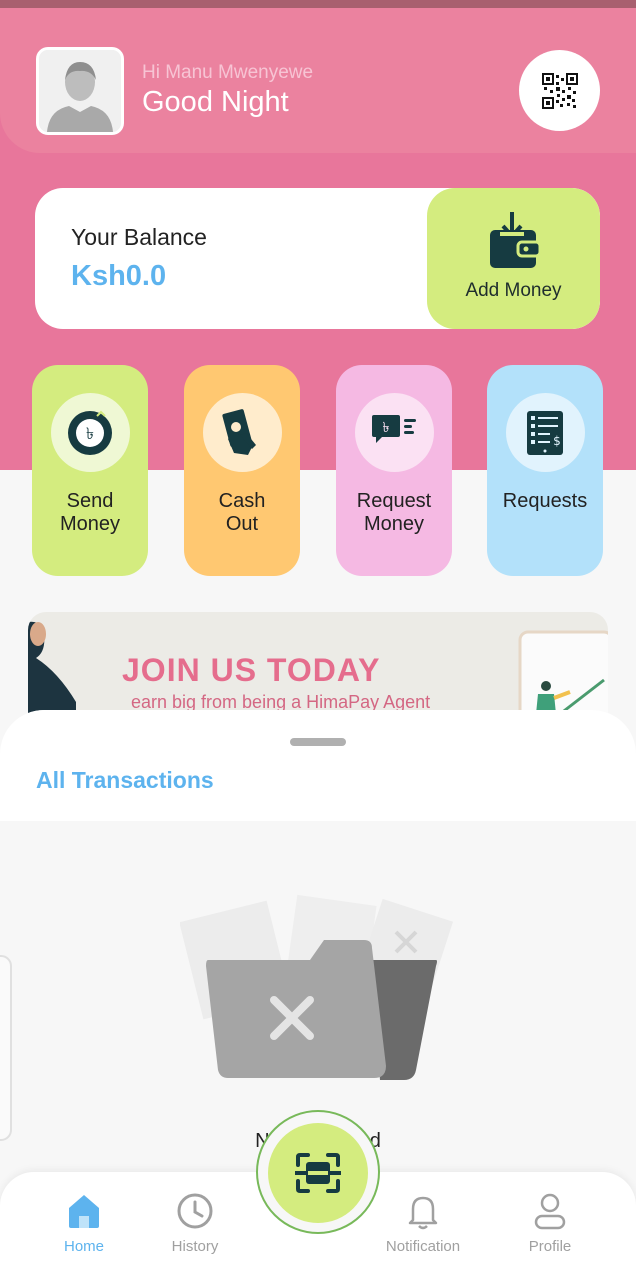 Image resolution: width=636 pixels, height=1280 pixels. Describe the element at coordinates (139, 237) in the screenshot. I see `balance-label: Your Balance` at that location.